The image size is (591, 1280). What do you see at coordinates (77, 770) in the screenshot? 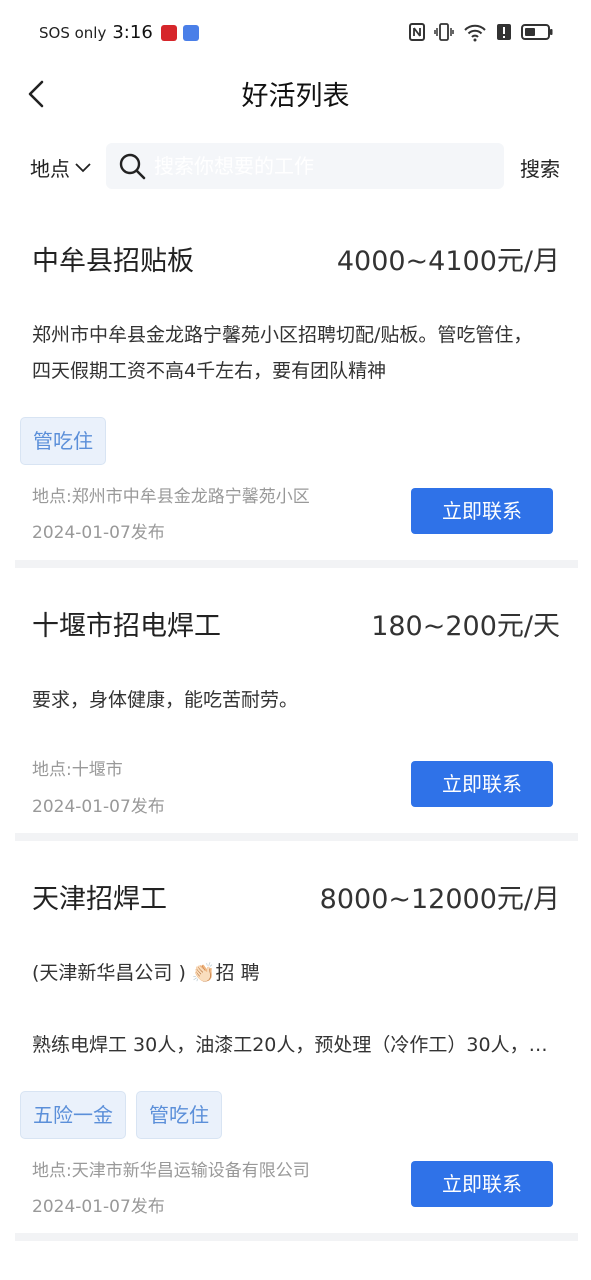
I see `job-location: 地点:十堰市` at bounding box center [77, 770].